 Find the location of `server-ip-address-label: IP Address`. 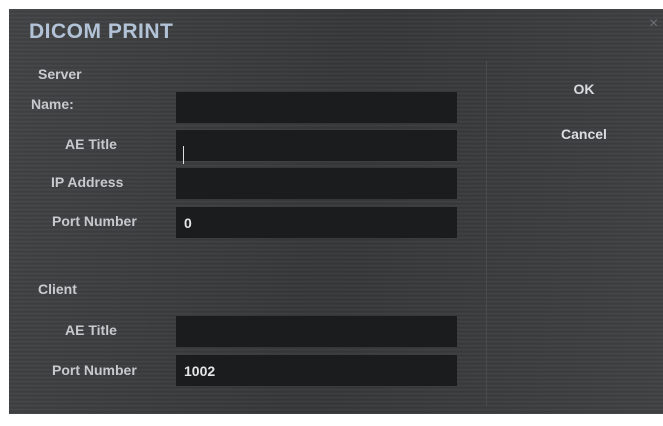

server-ip-address-label: IP Address is located at coordinates (87, 182).